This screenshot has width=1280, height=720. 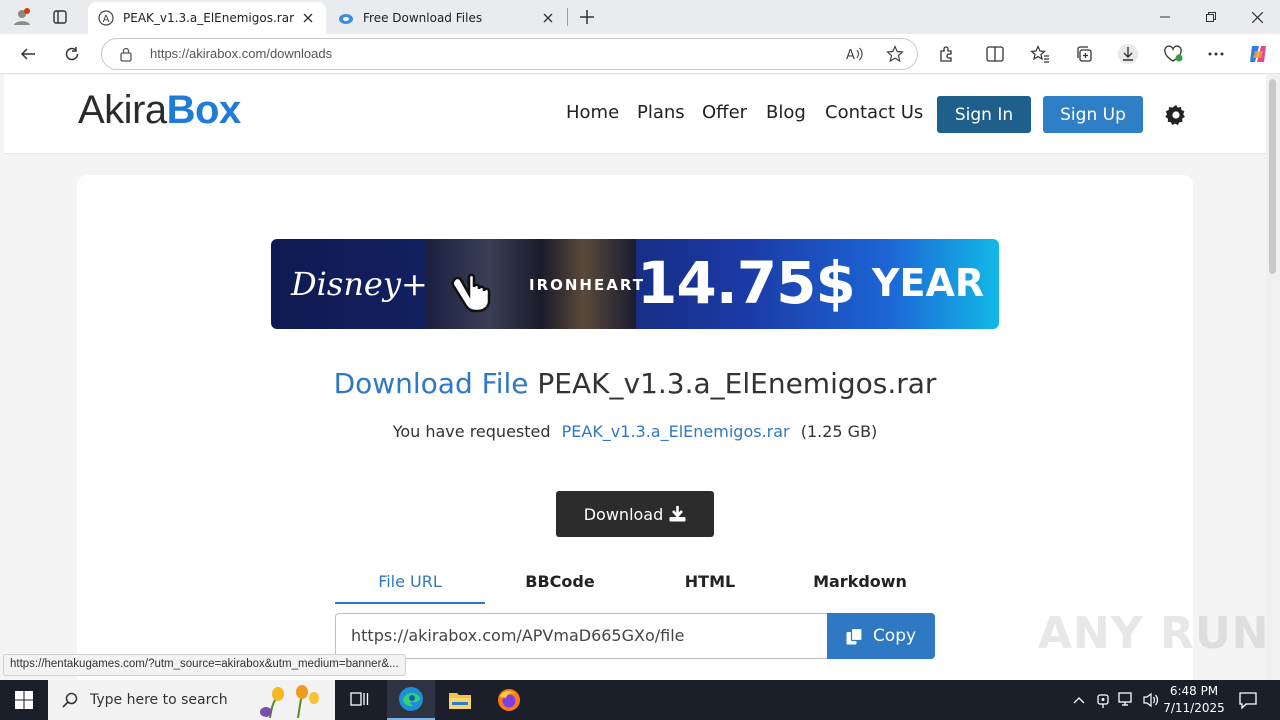 What do you see at coordinates (360, 700) in the screenshot?
I see `task-view-icon` at bounding box center [360, 700].